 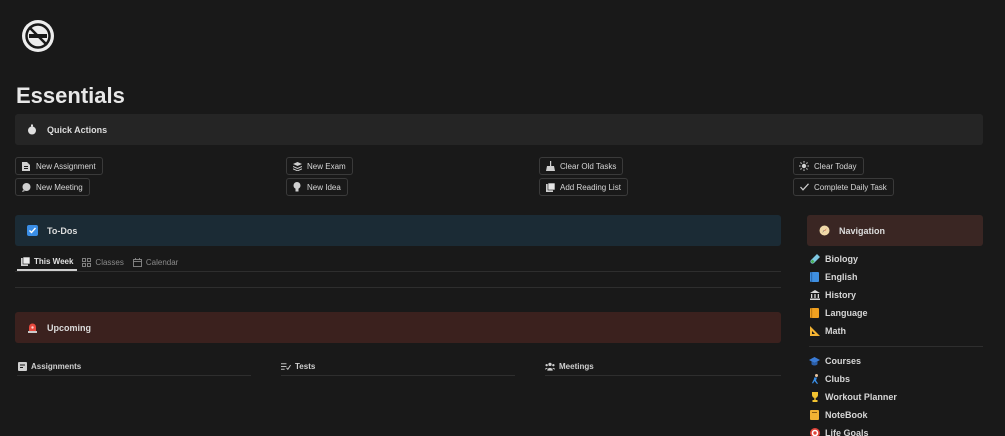 I want to click on nav-link-courses: Courses, so click(x=897, y=361).